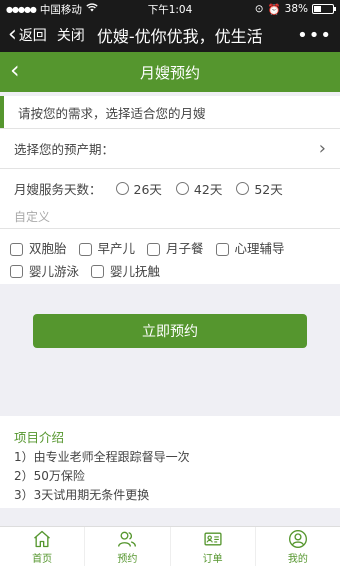  I want to click on checkbox-label: 心理辅导, so click(259, 248).